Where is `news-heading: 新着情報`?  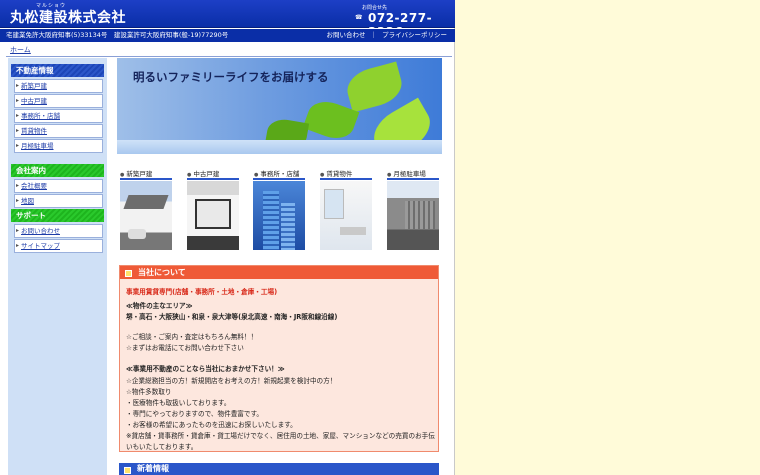 news-heading: 新着情報 is located at coordinates (279, 469).